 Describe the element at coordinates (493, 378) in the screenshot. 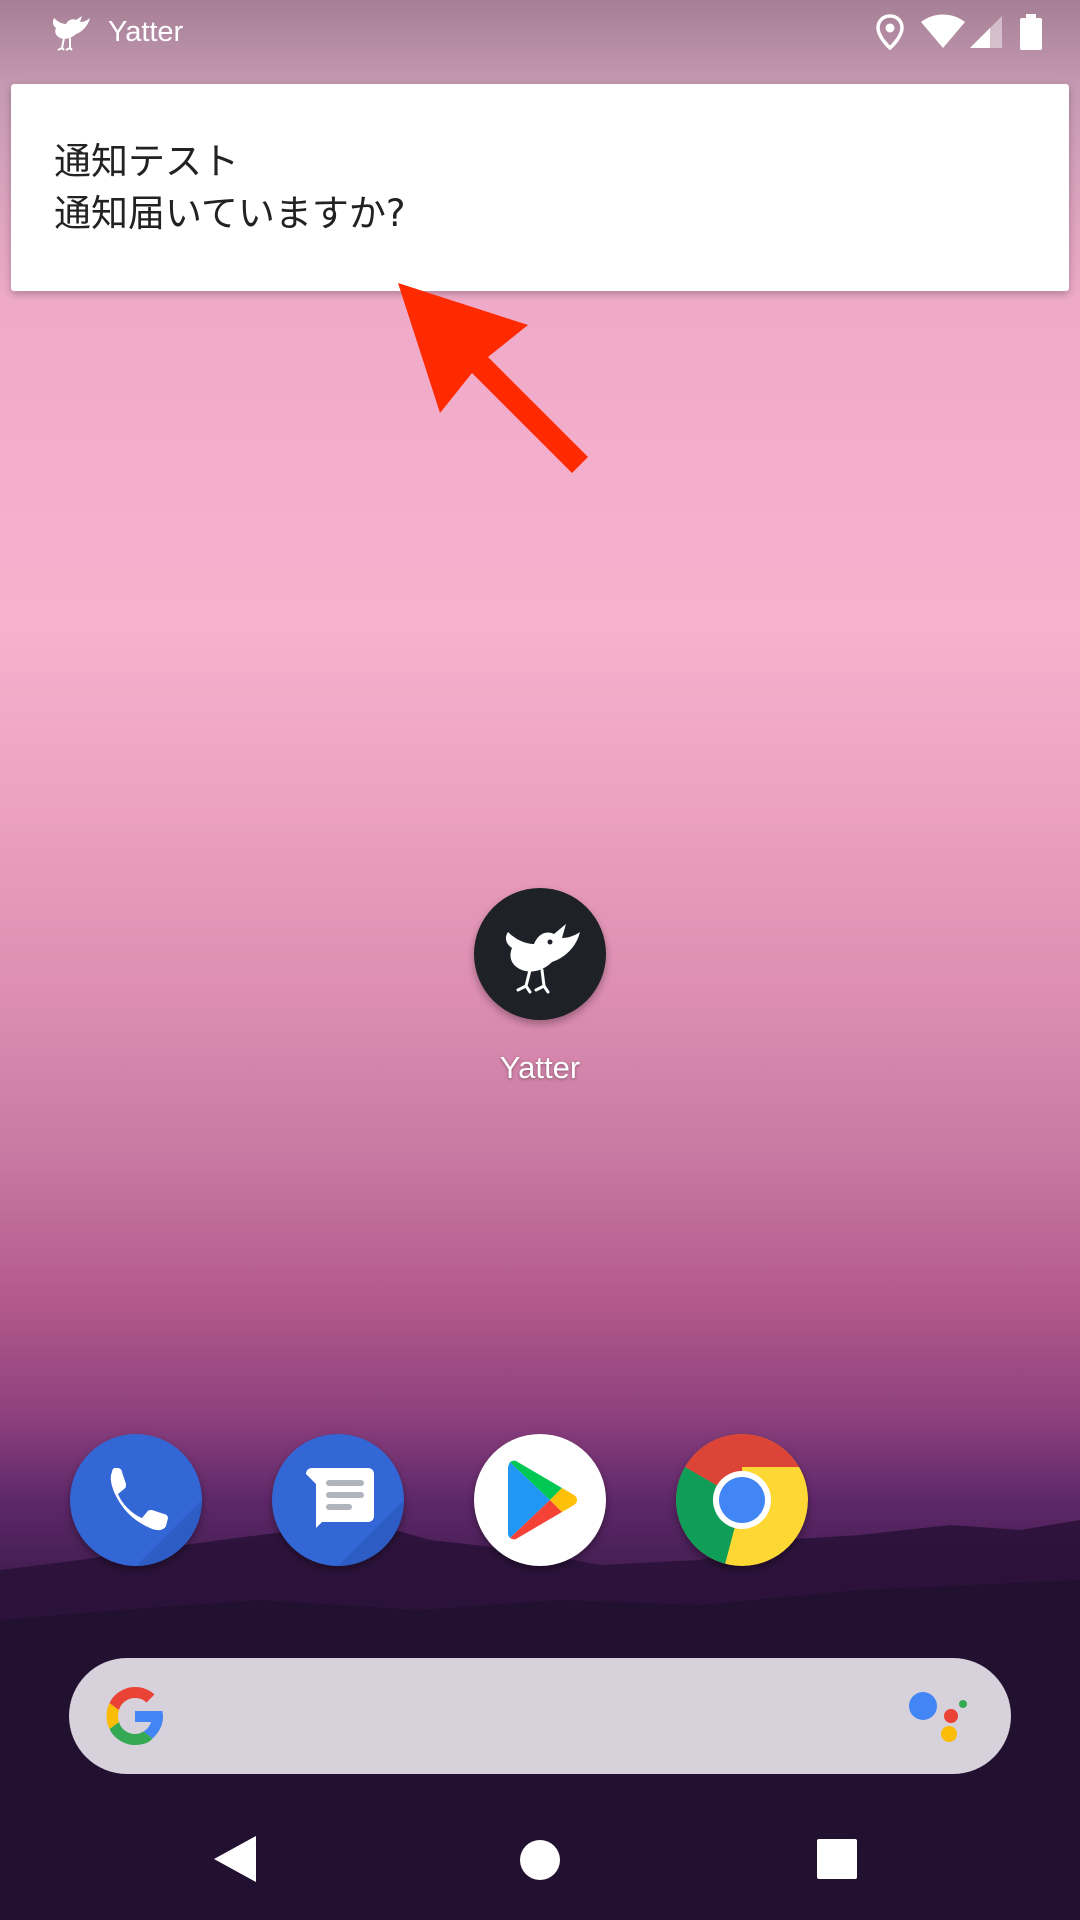

I see `annotation-arrow` at that location.